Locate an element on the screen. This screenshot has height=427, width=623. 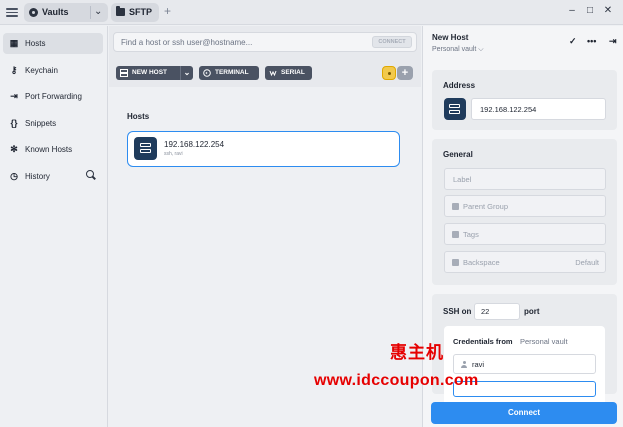
address-heading: Address is located at coordinates (459, 85).